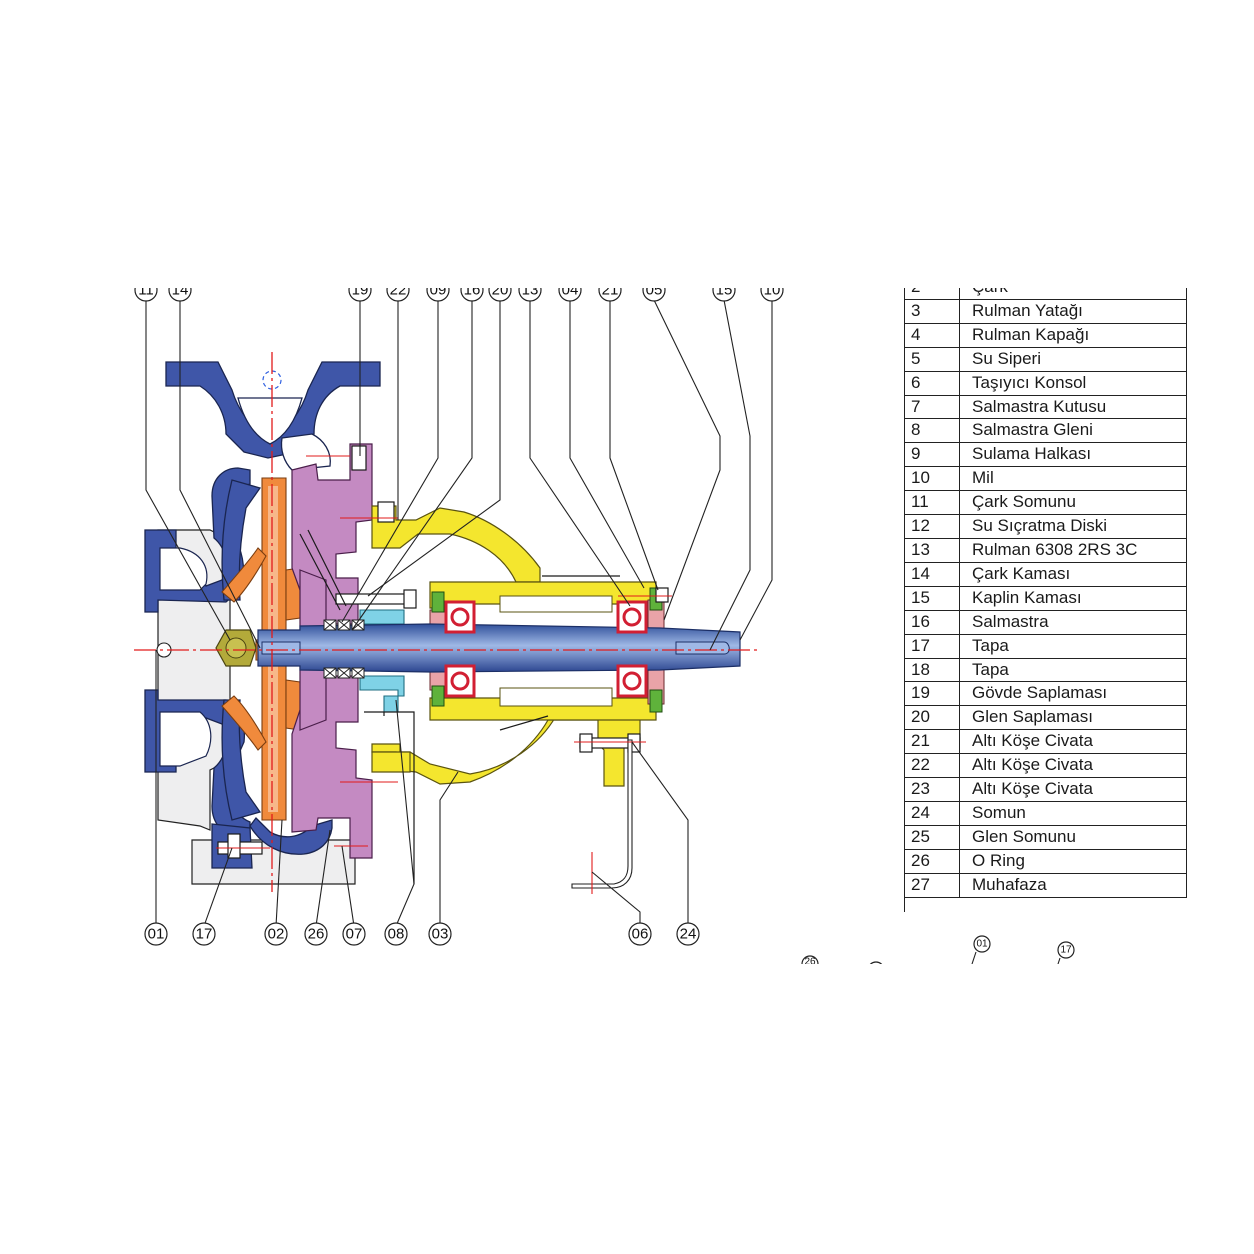 Image resolution: width=1254 pixels, height=1254 pixels. I want to click on balloon-10: 10, so click(772, 290).